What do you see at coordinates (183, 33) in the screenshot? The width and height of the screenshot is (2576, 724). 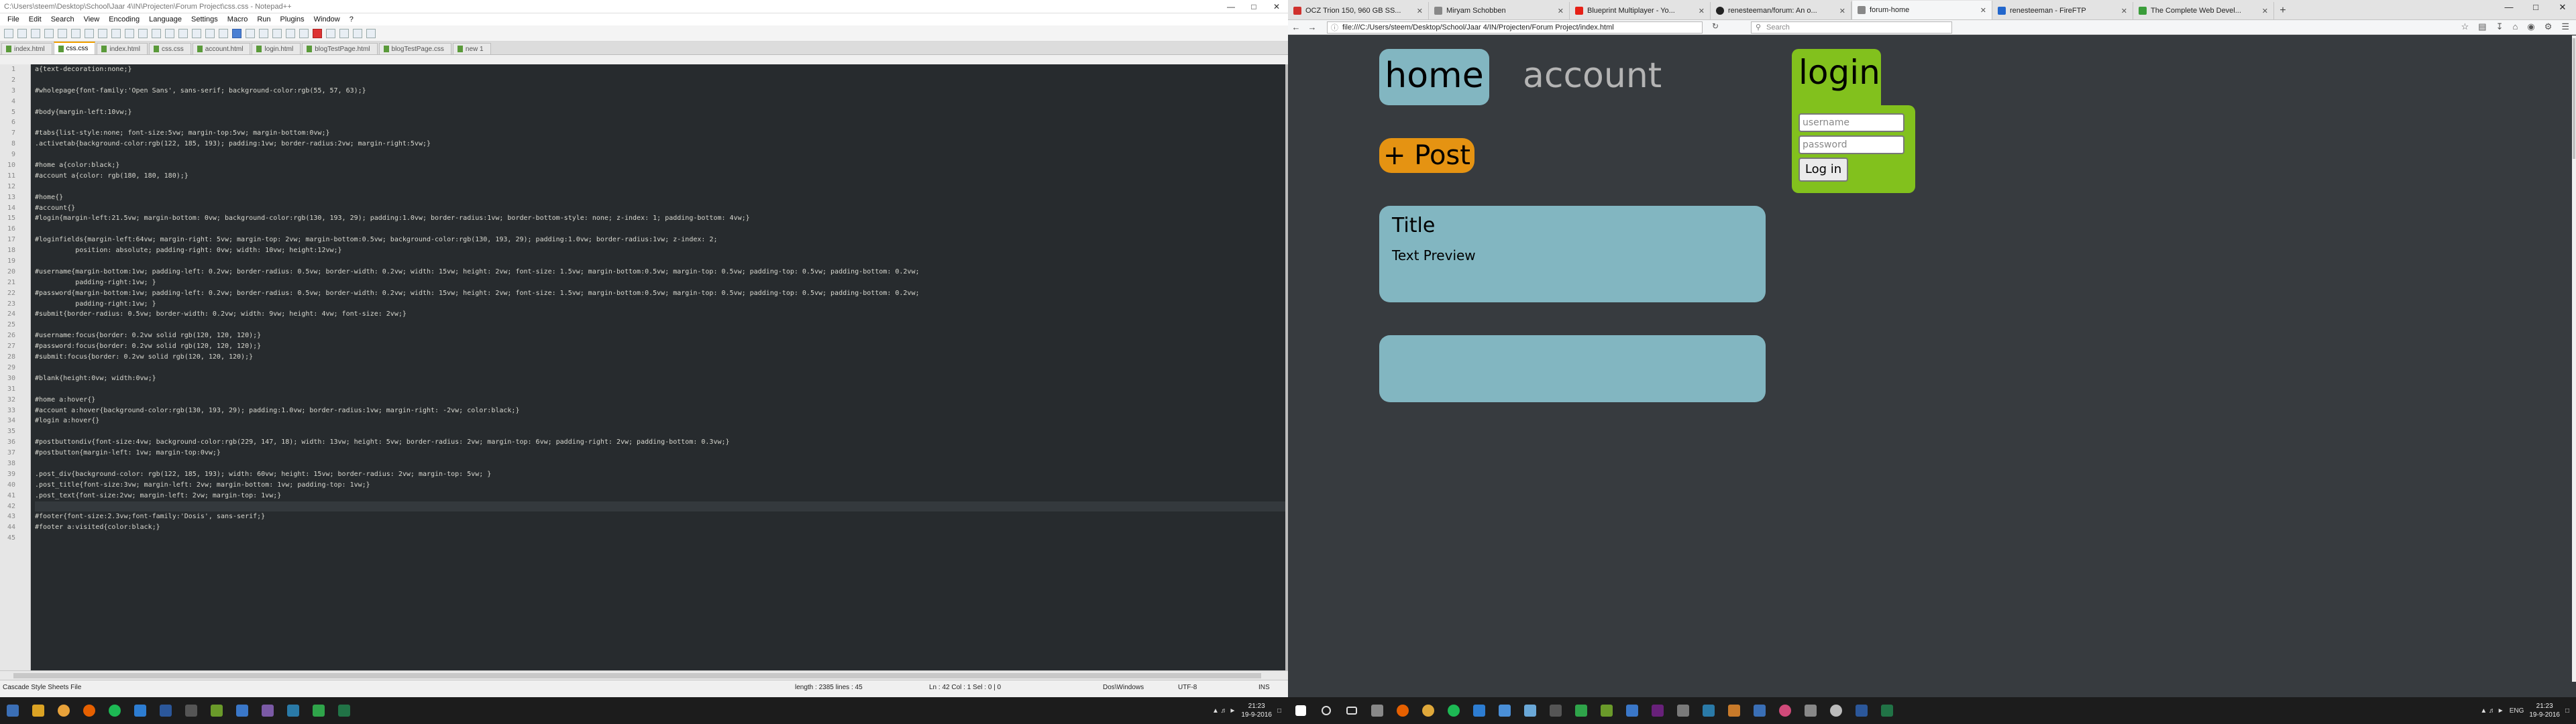 I see `replace-icon` at bounding box center [183, 33].